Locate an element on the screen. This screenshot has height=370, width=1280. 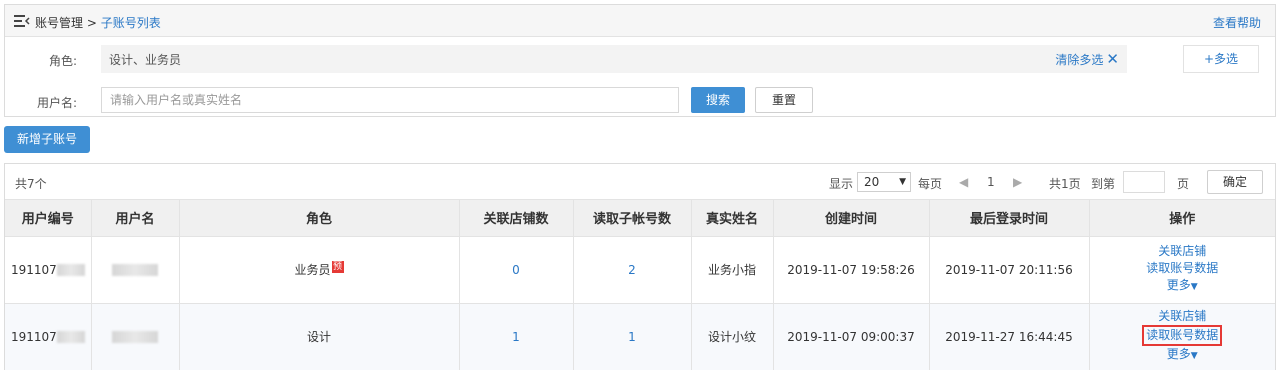
shops-count-link: 1 is located at coordinates (516, 337).